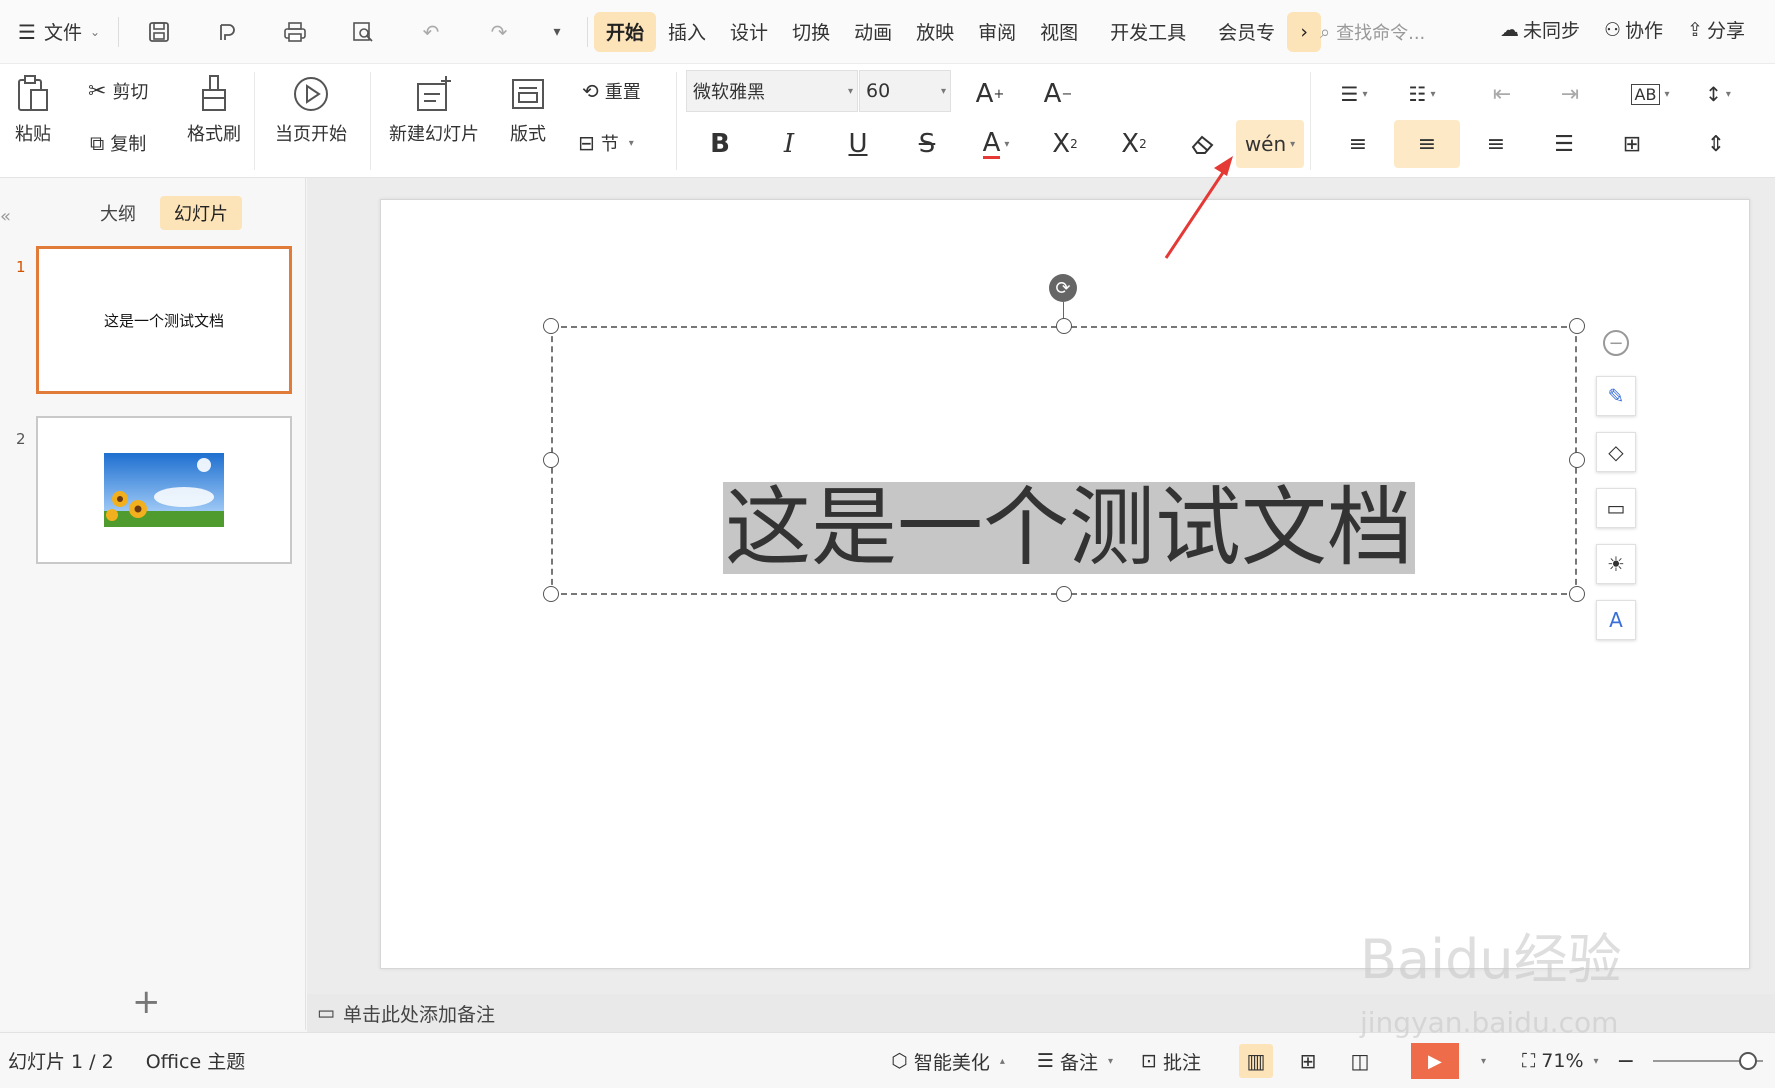 The image size is (1775, 1088). What do you see at coordinates (1058, 94) in the screenshot?
I see `decrease-font-button: A −` at bounding box center [1058, 94].